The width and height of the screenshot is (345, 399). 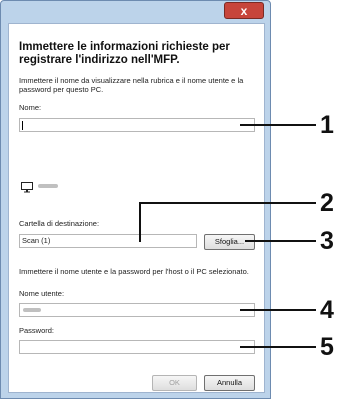 I want to click on username-label: Nome utente:, so click(x=42, y=293).